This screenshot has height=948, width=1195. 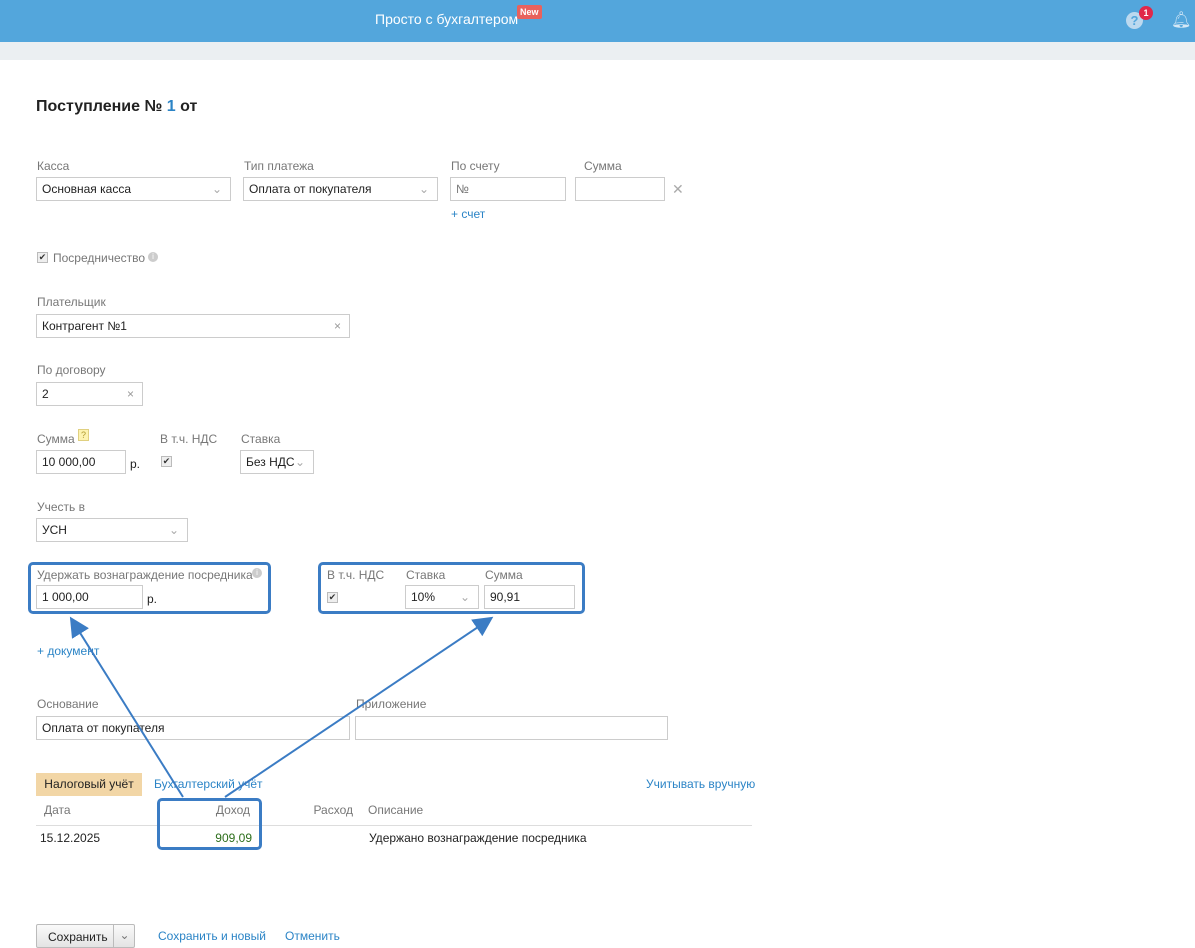 I want to click on arrow-to-vat-sum, so click(x=359, y=707).